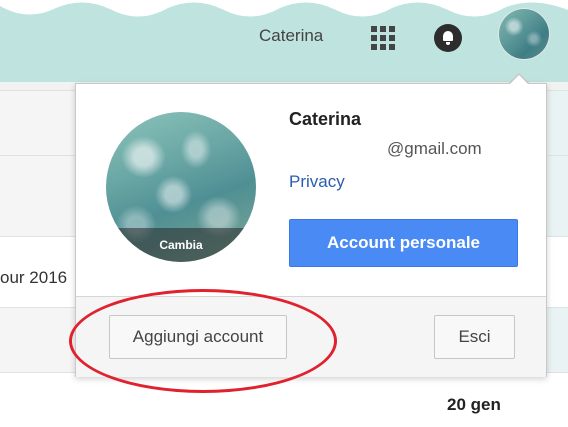 The width and height of the screenshot is (568, 427). What do you see at coordinates (474, 404) in the screenshot?
I see `list-row-date: 20 gen` at bounding box center [474, 404].